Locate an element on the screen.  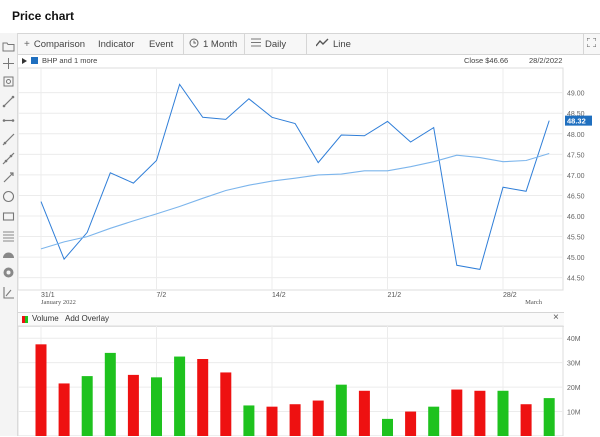
ray-tool is located at coordinates (8, 139).